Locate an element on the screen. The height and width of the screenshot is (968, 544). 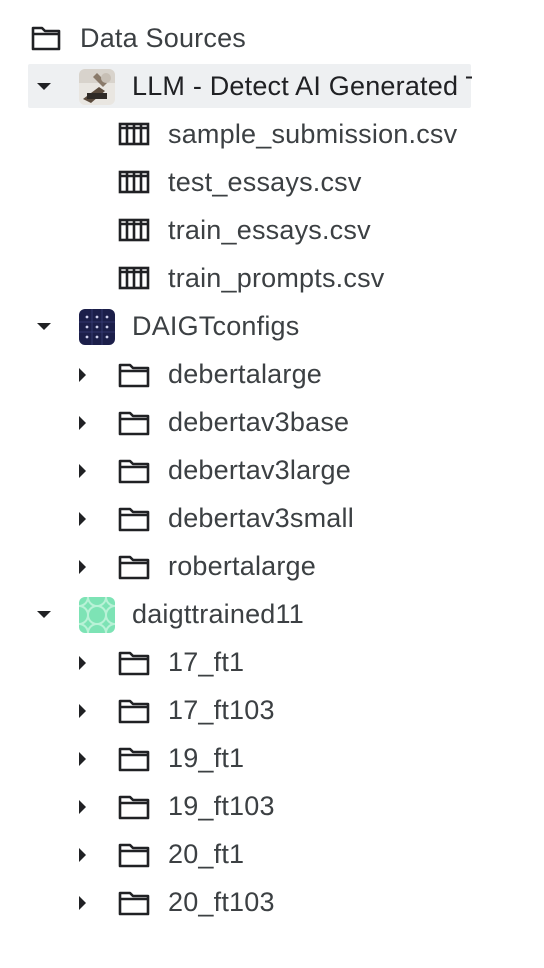
folder-row: debertav3small is located at coordinates (272, 518).